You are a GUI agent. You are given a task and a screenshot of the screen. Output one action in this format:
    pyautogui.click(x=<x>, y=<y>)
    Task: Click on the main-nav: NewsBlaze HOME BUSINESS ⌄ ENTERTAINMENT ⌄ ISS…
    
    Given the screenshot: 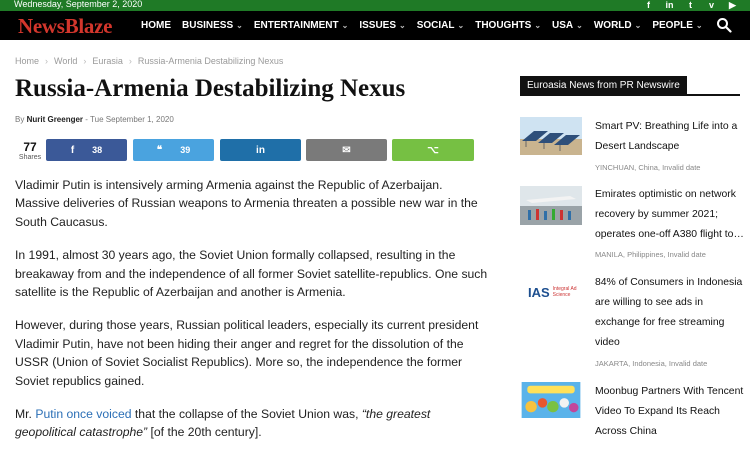 What is the action you would take?
    pyautogui.click(x=375, y=25)
    